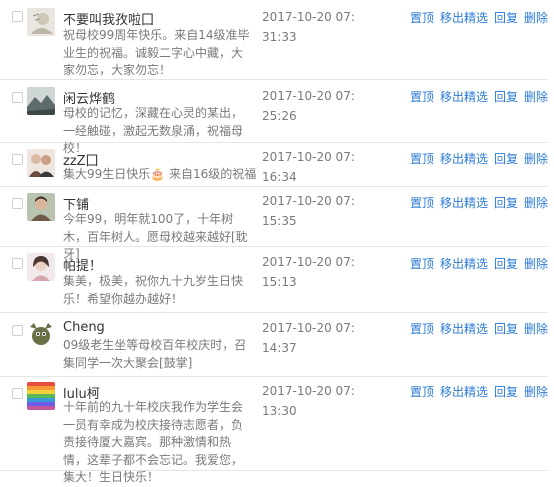 This screenshot has height=487, width=554. I want to click on commenter-name: 帕提！, so click(82, 264).